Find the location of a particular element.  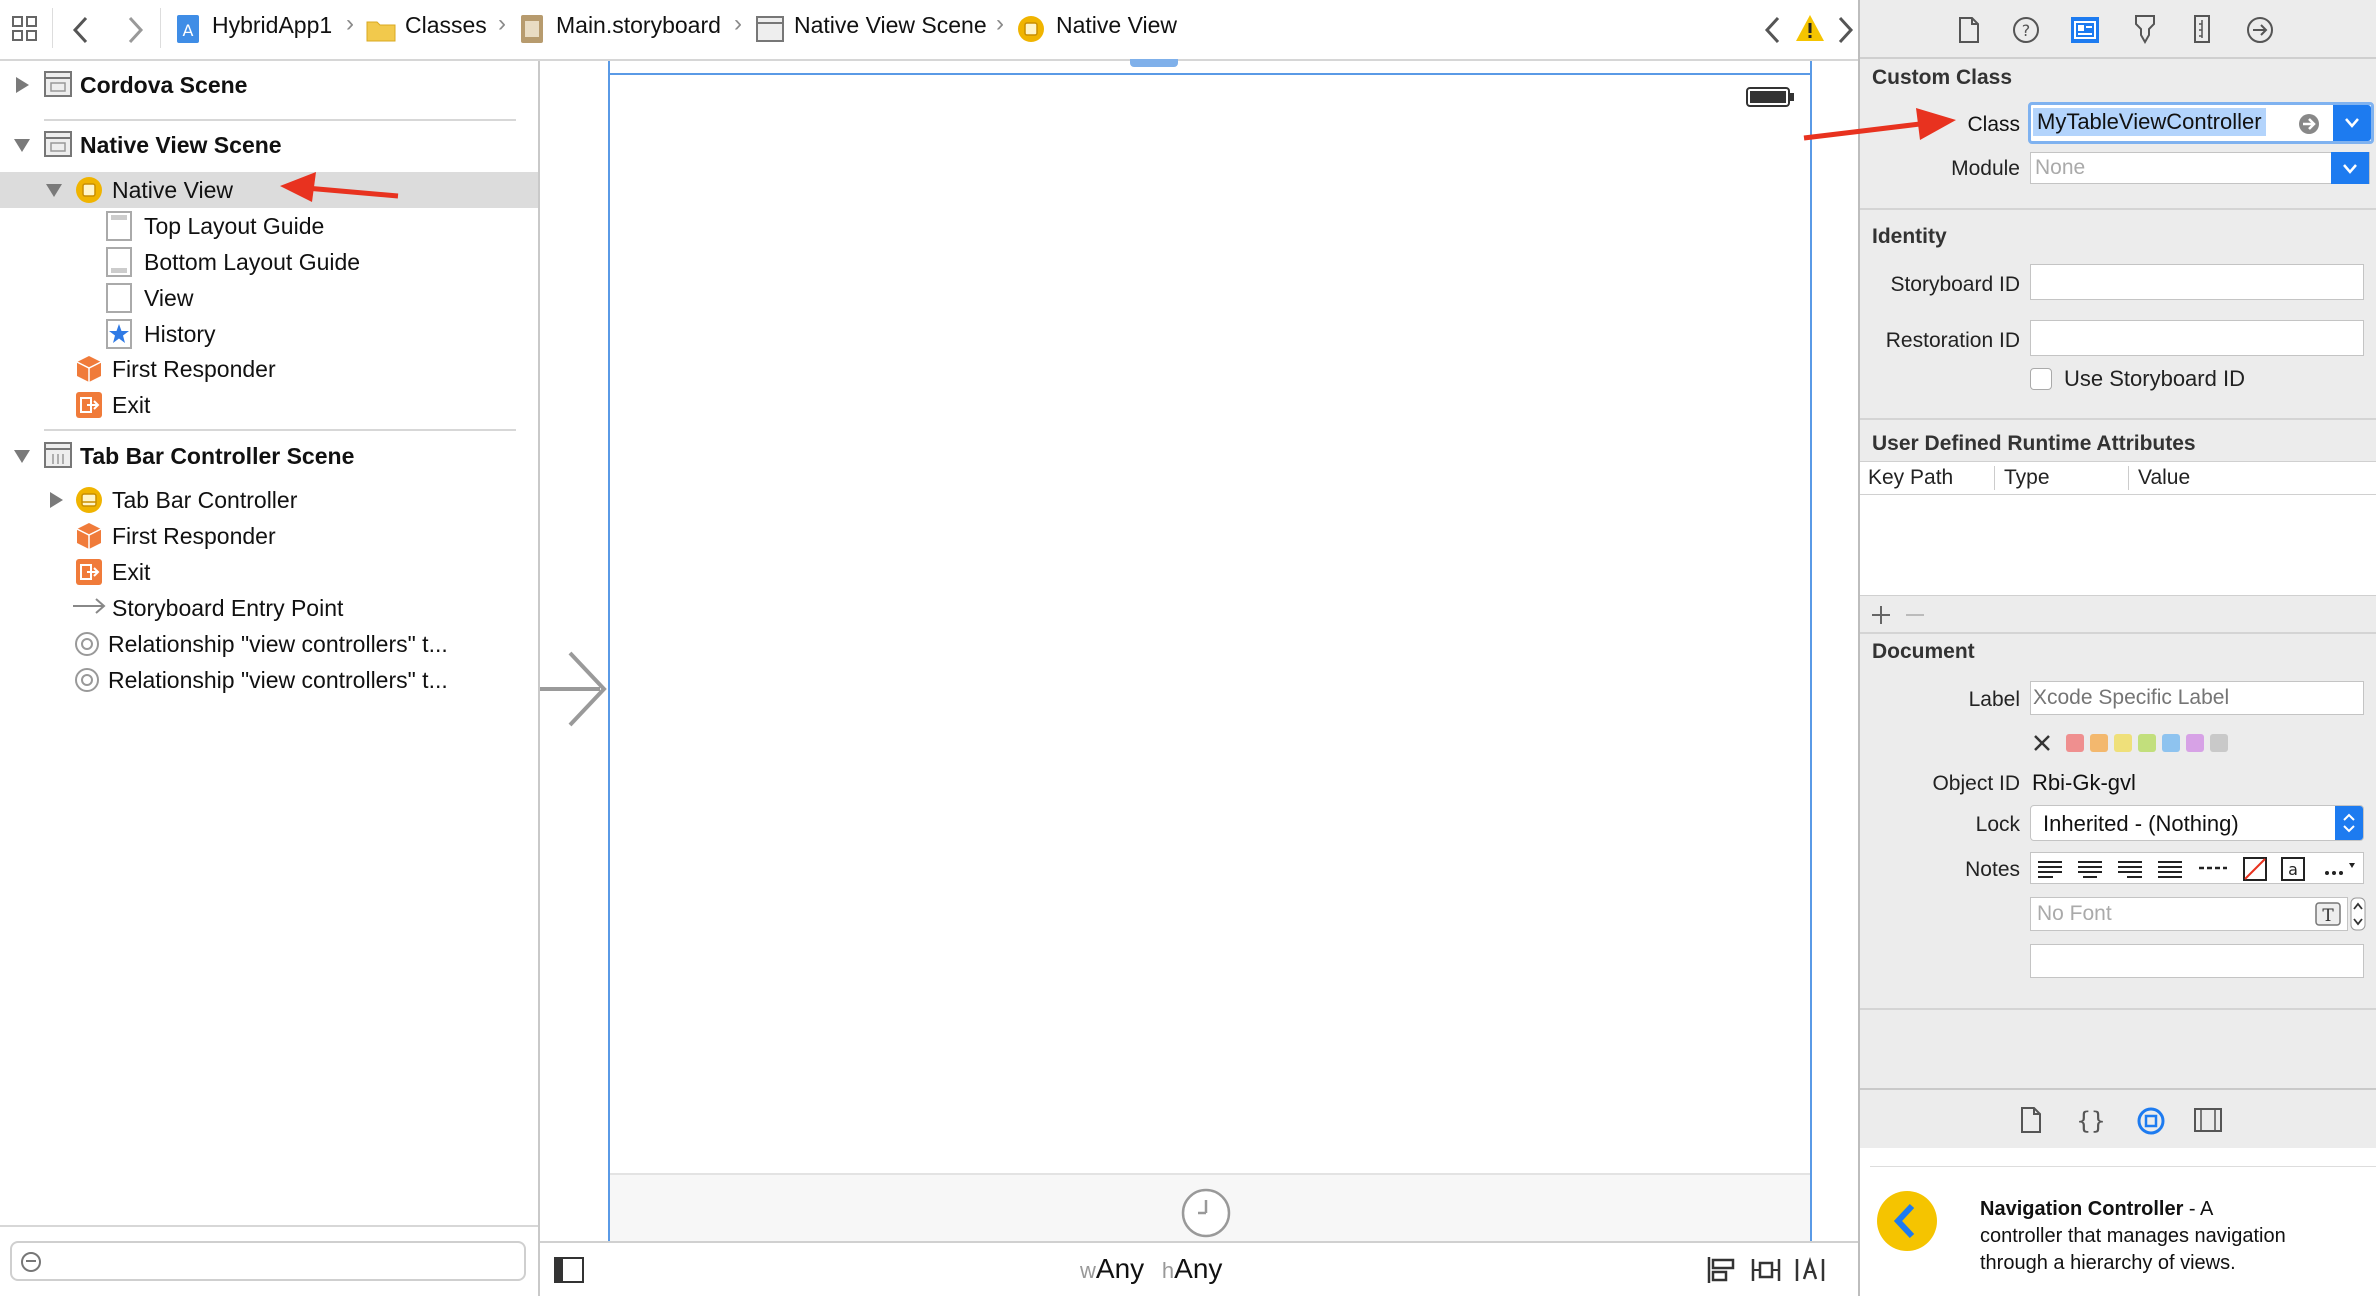

file-template-library-icon is located at coordinates (2031, 1120).